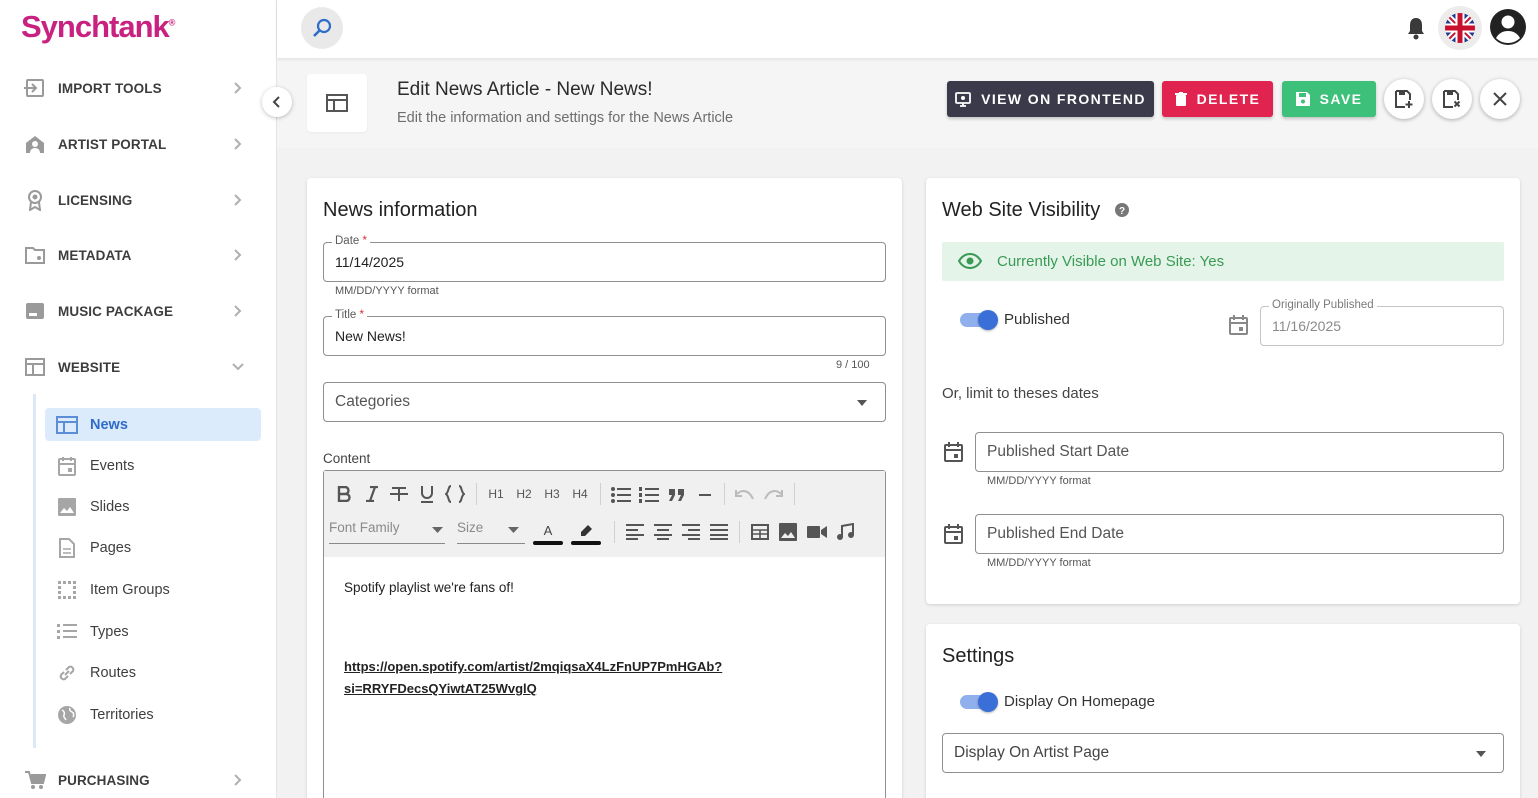 Image resolution: width=1538 pixels, height=798 pixels. Describe the element at coordinates (112, 144) in the screenshot. I see `sidebar-item-label: ARTIST PORTAL` at that location.